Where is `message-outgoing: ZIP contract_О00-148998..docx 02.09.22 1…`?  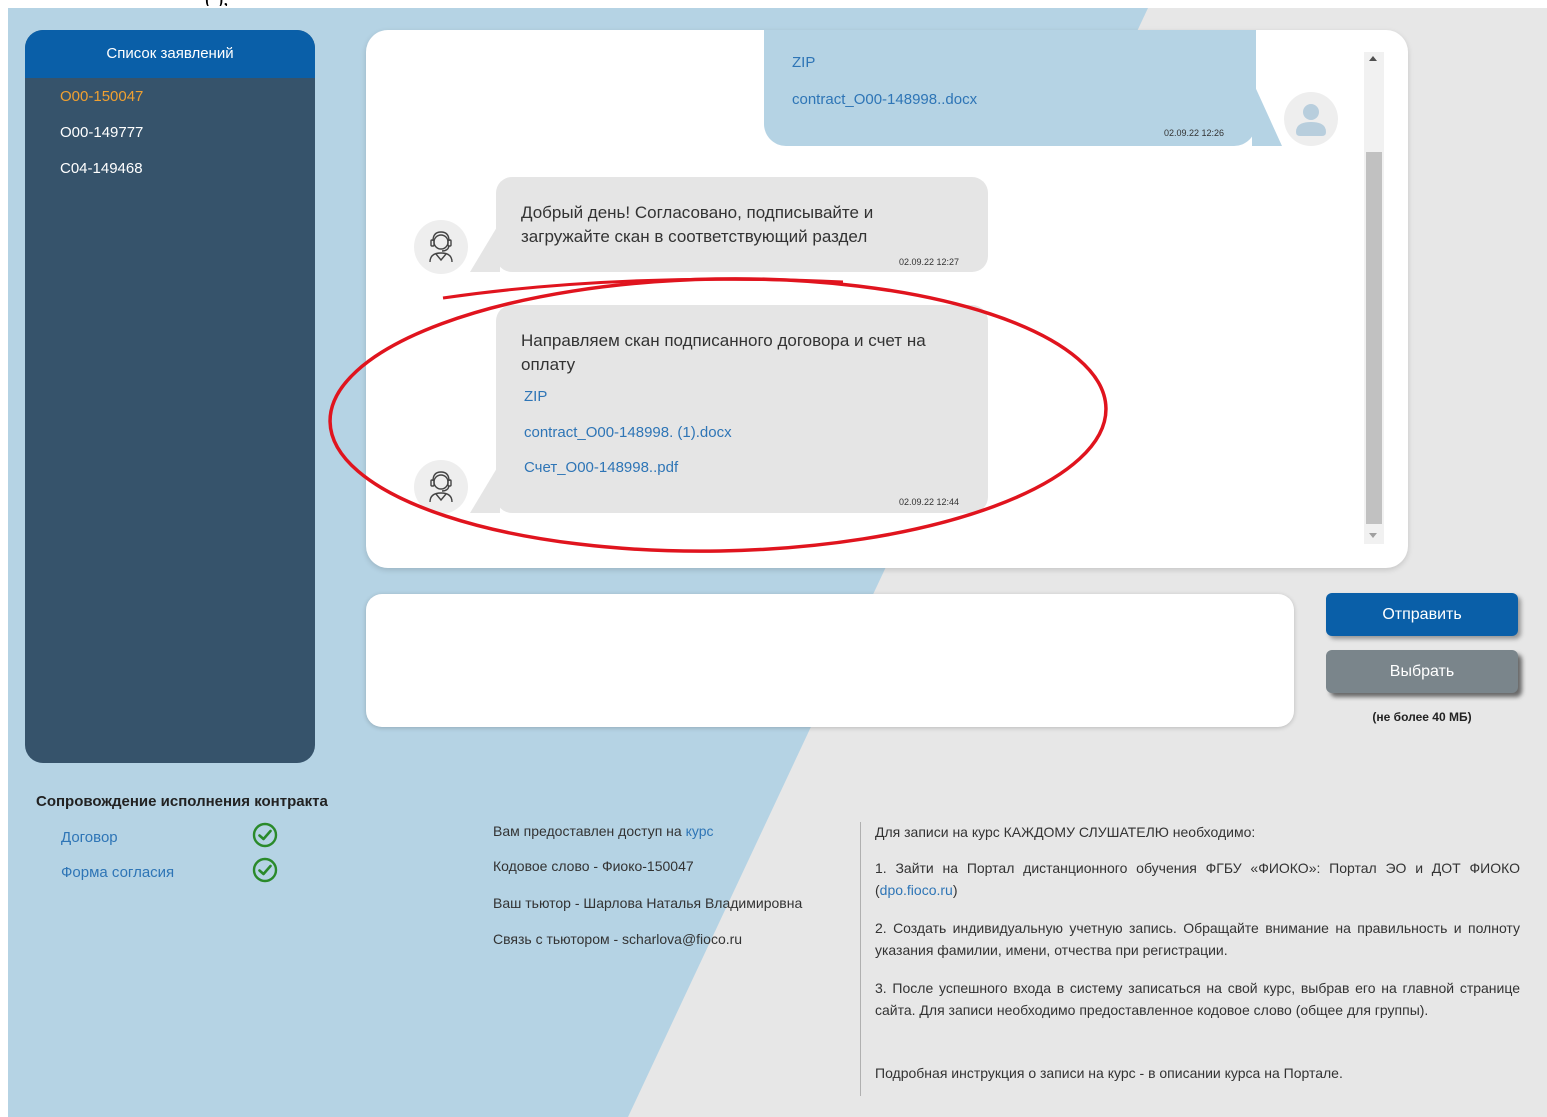 message-outgoing: ZIP contract_О00-148998..docx 02.09.22 1… is located at coordinates (1023, 88).